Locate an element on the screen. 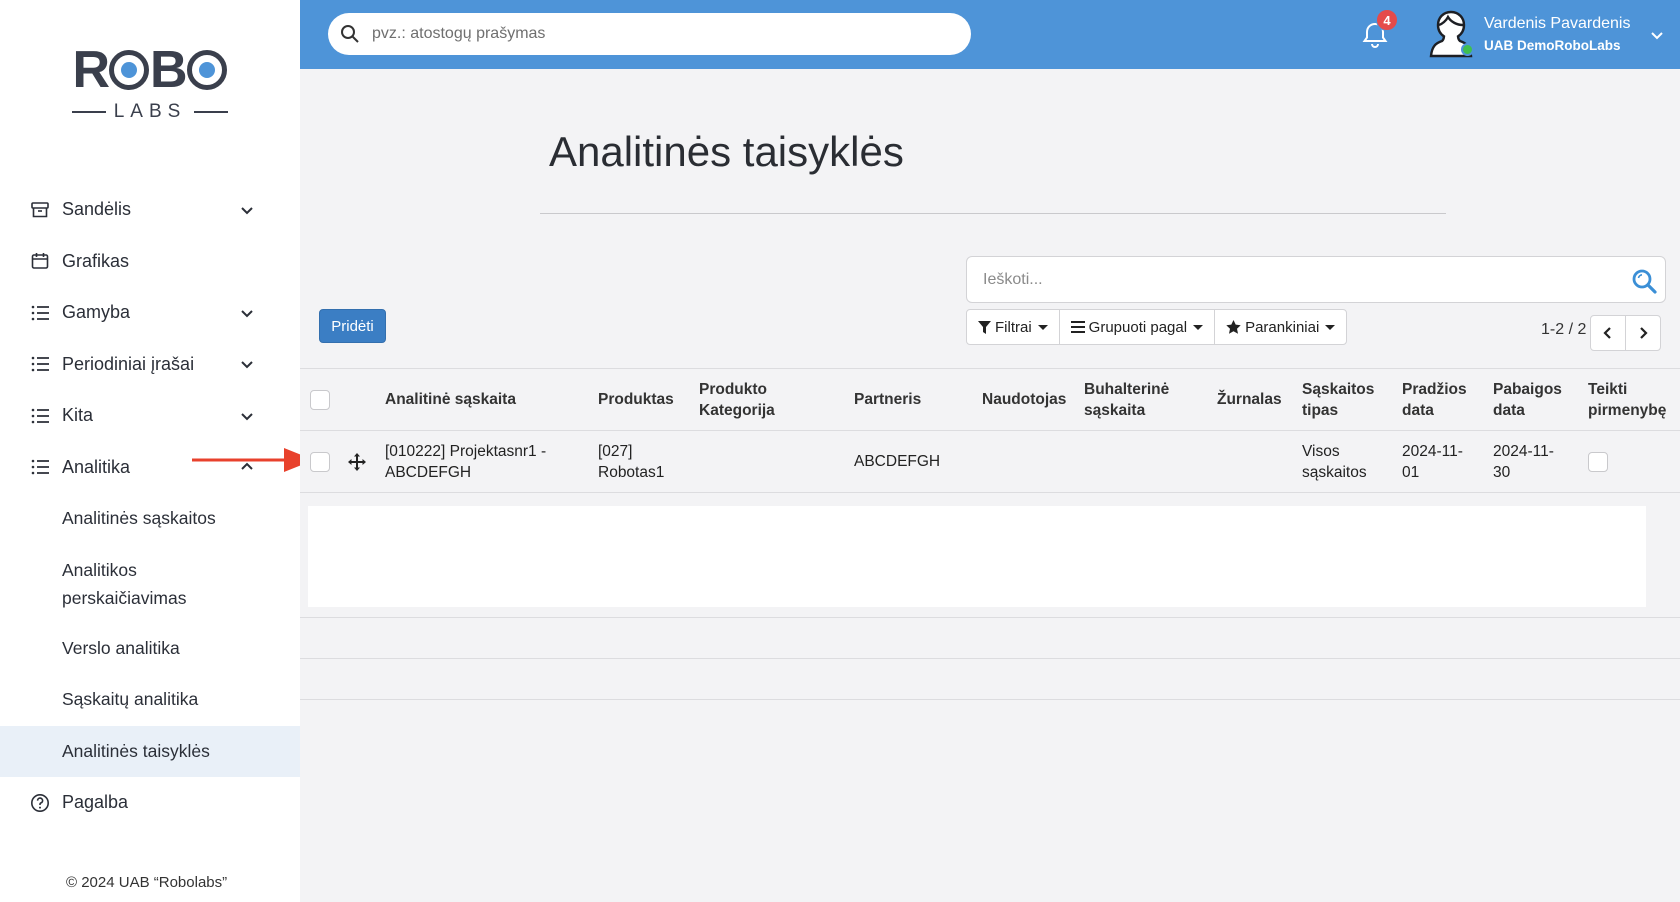 The image size is (1680, 902). column-header: Produkto Kategorija is located at coordinates (749, 399).